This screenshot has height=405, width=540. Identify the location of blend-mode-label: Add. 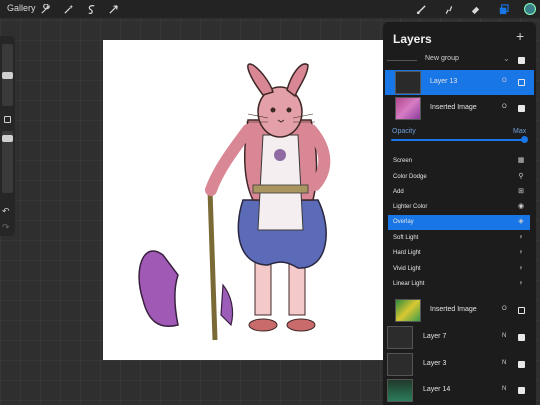
(398, 192).